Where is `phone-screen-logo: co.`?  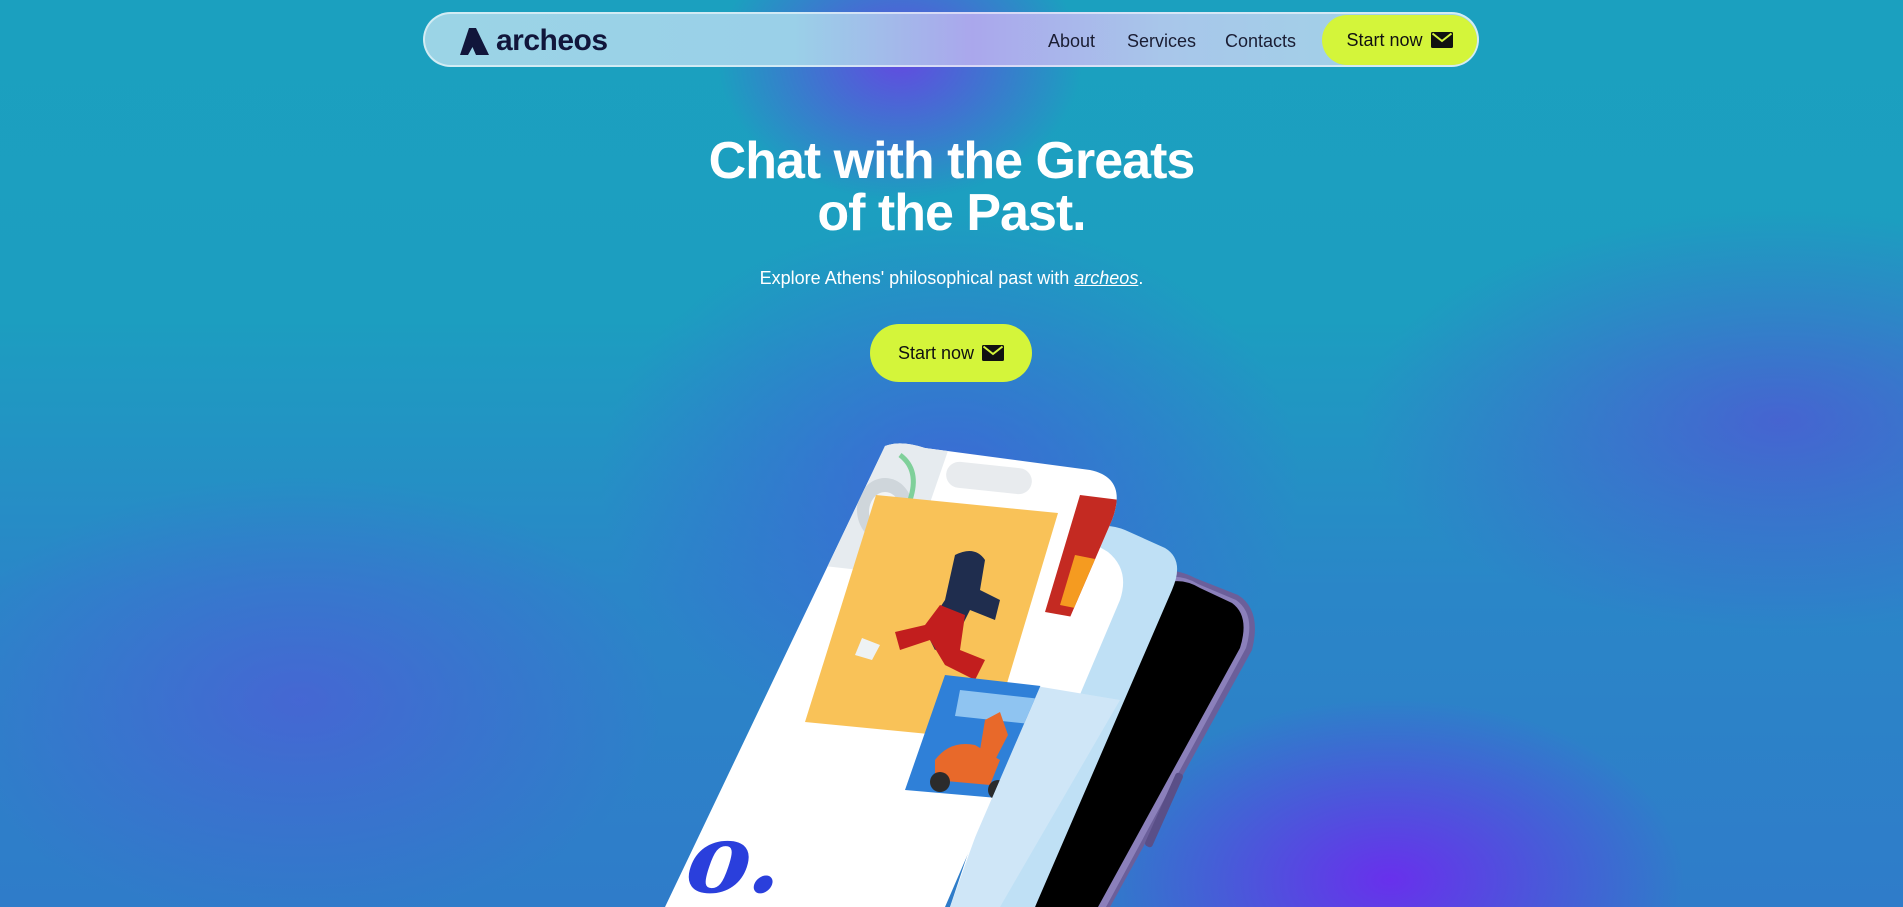 phone-screen-logo: co. is located at coordinates (706, 854).